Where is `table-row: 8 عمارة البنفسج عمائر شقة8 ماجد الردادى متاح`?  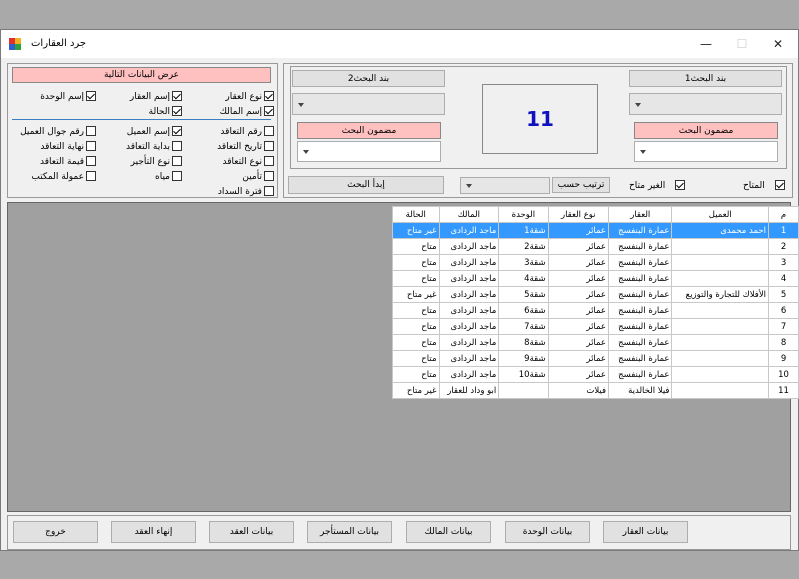
table-row: 8 عمارة البنفسج عمائر شقة8 ماجد الردادى متاح is located at coordinates (595, 342).